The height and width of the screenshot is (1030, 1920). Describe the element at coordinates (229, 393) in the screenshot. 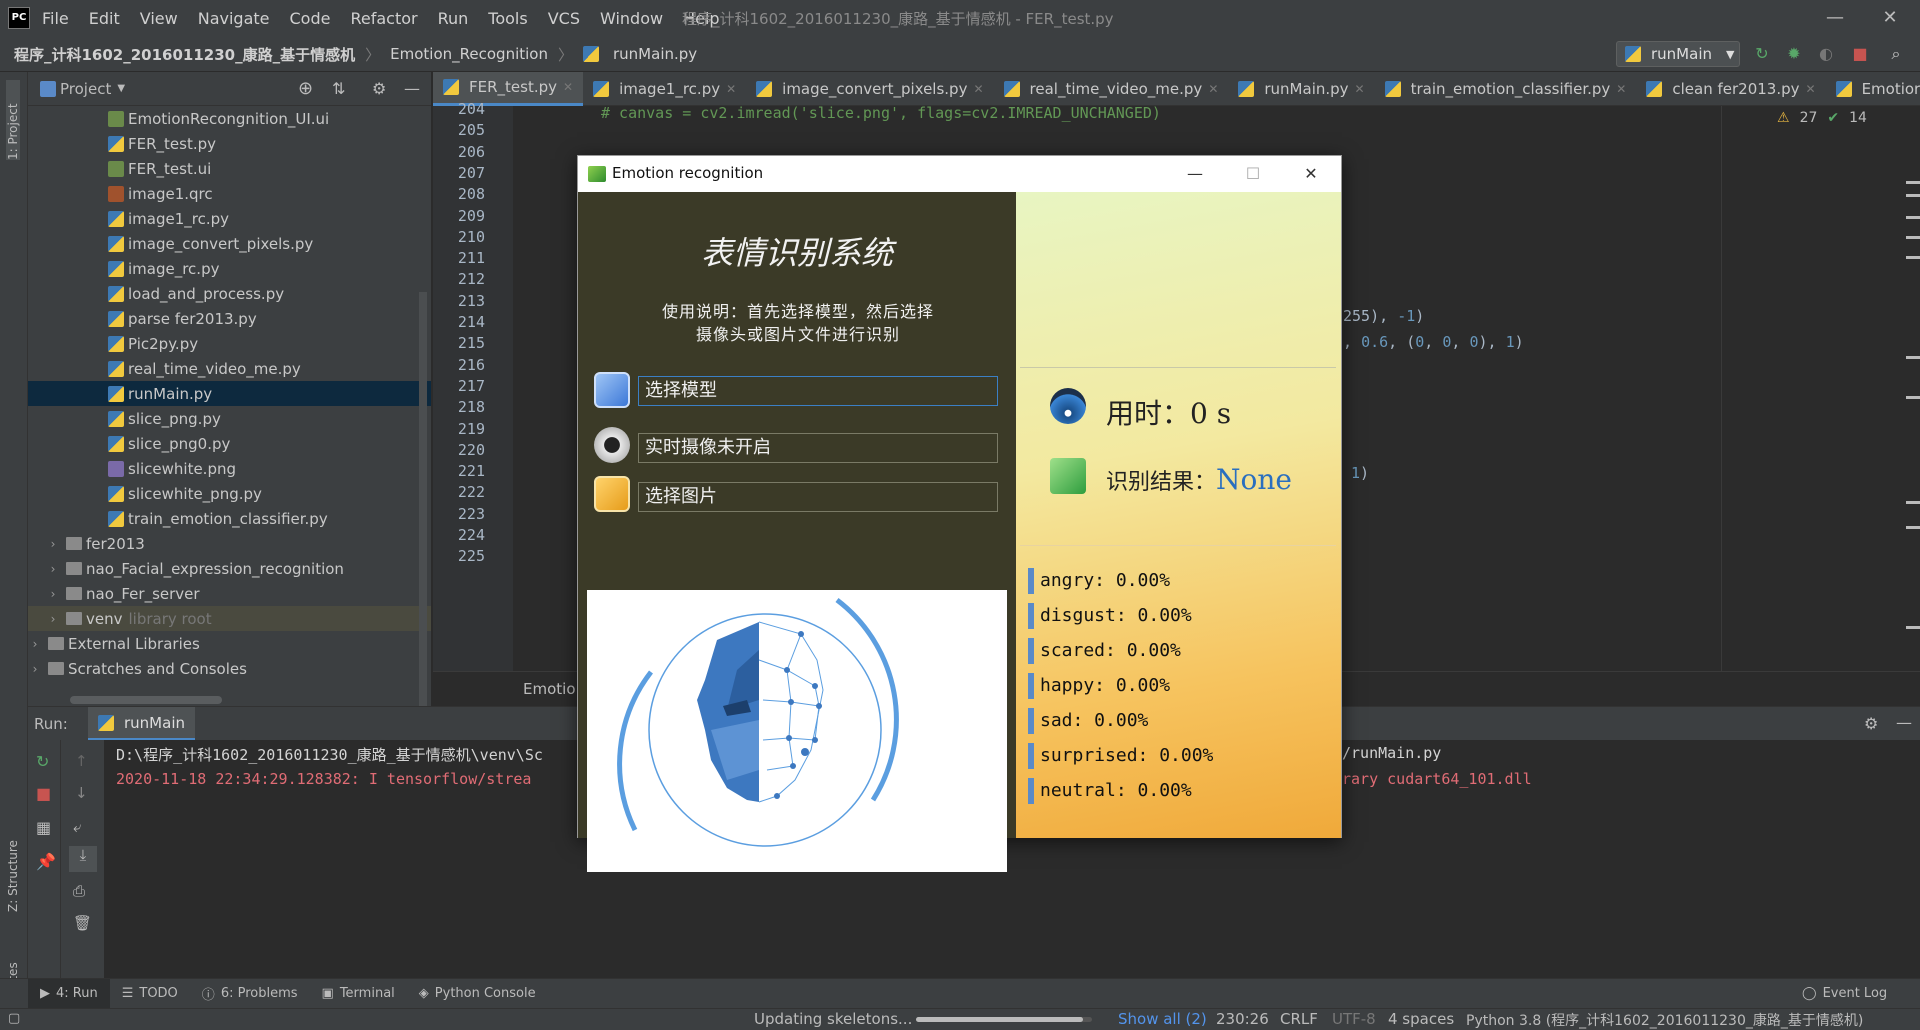

I see `tree-item: runMain.py` at that location.